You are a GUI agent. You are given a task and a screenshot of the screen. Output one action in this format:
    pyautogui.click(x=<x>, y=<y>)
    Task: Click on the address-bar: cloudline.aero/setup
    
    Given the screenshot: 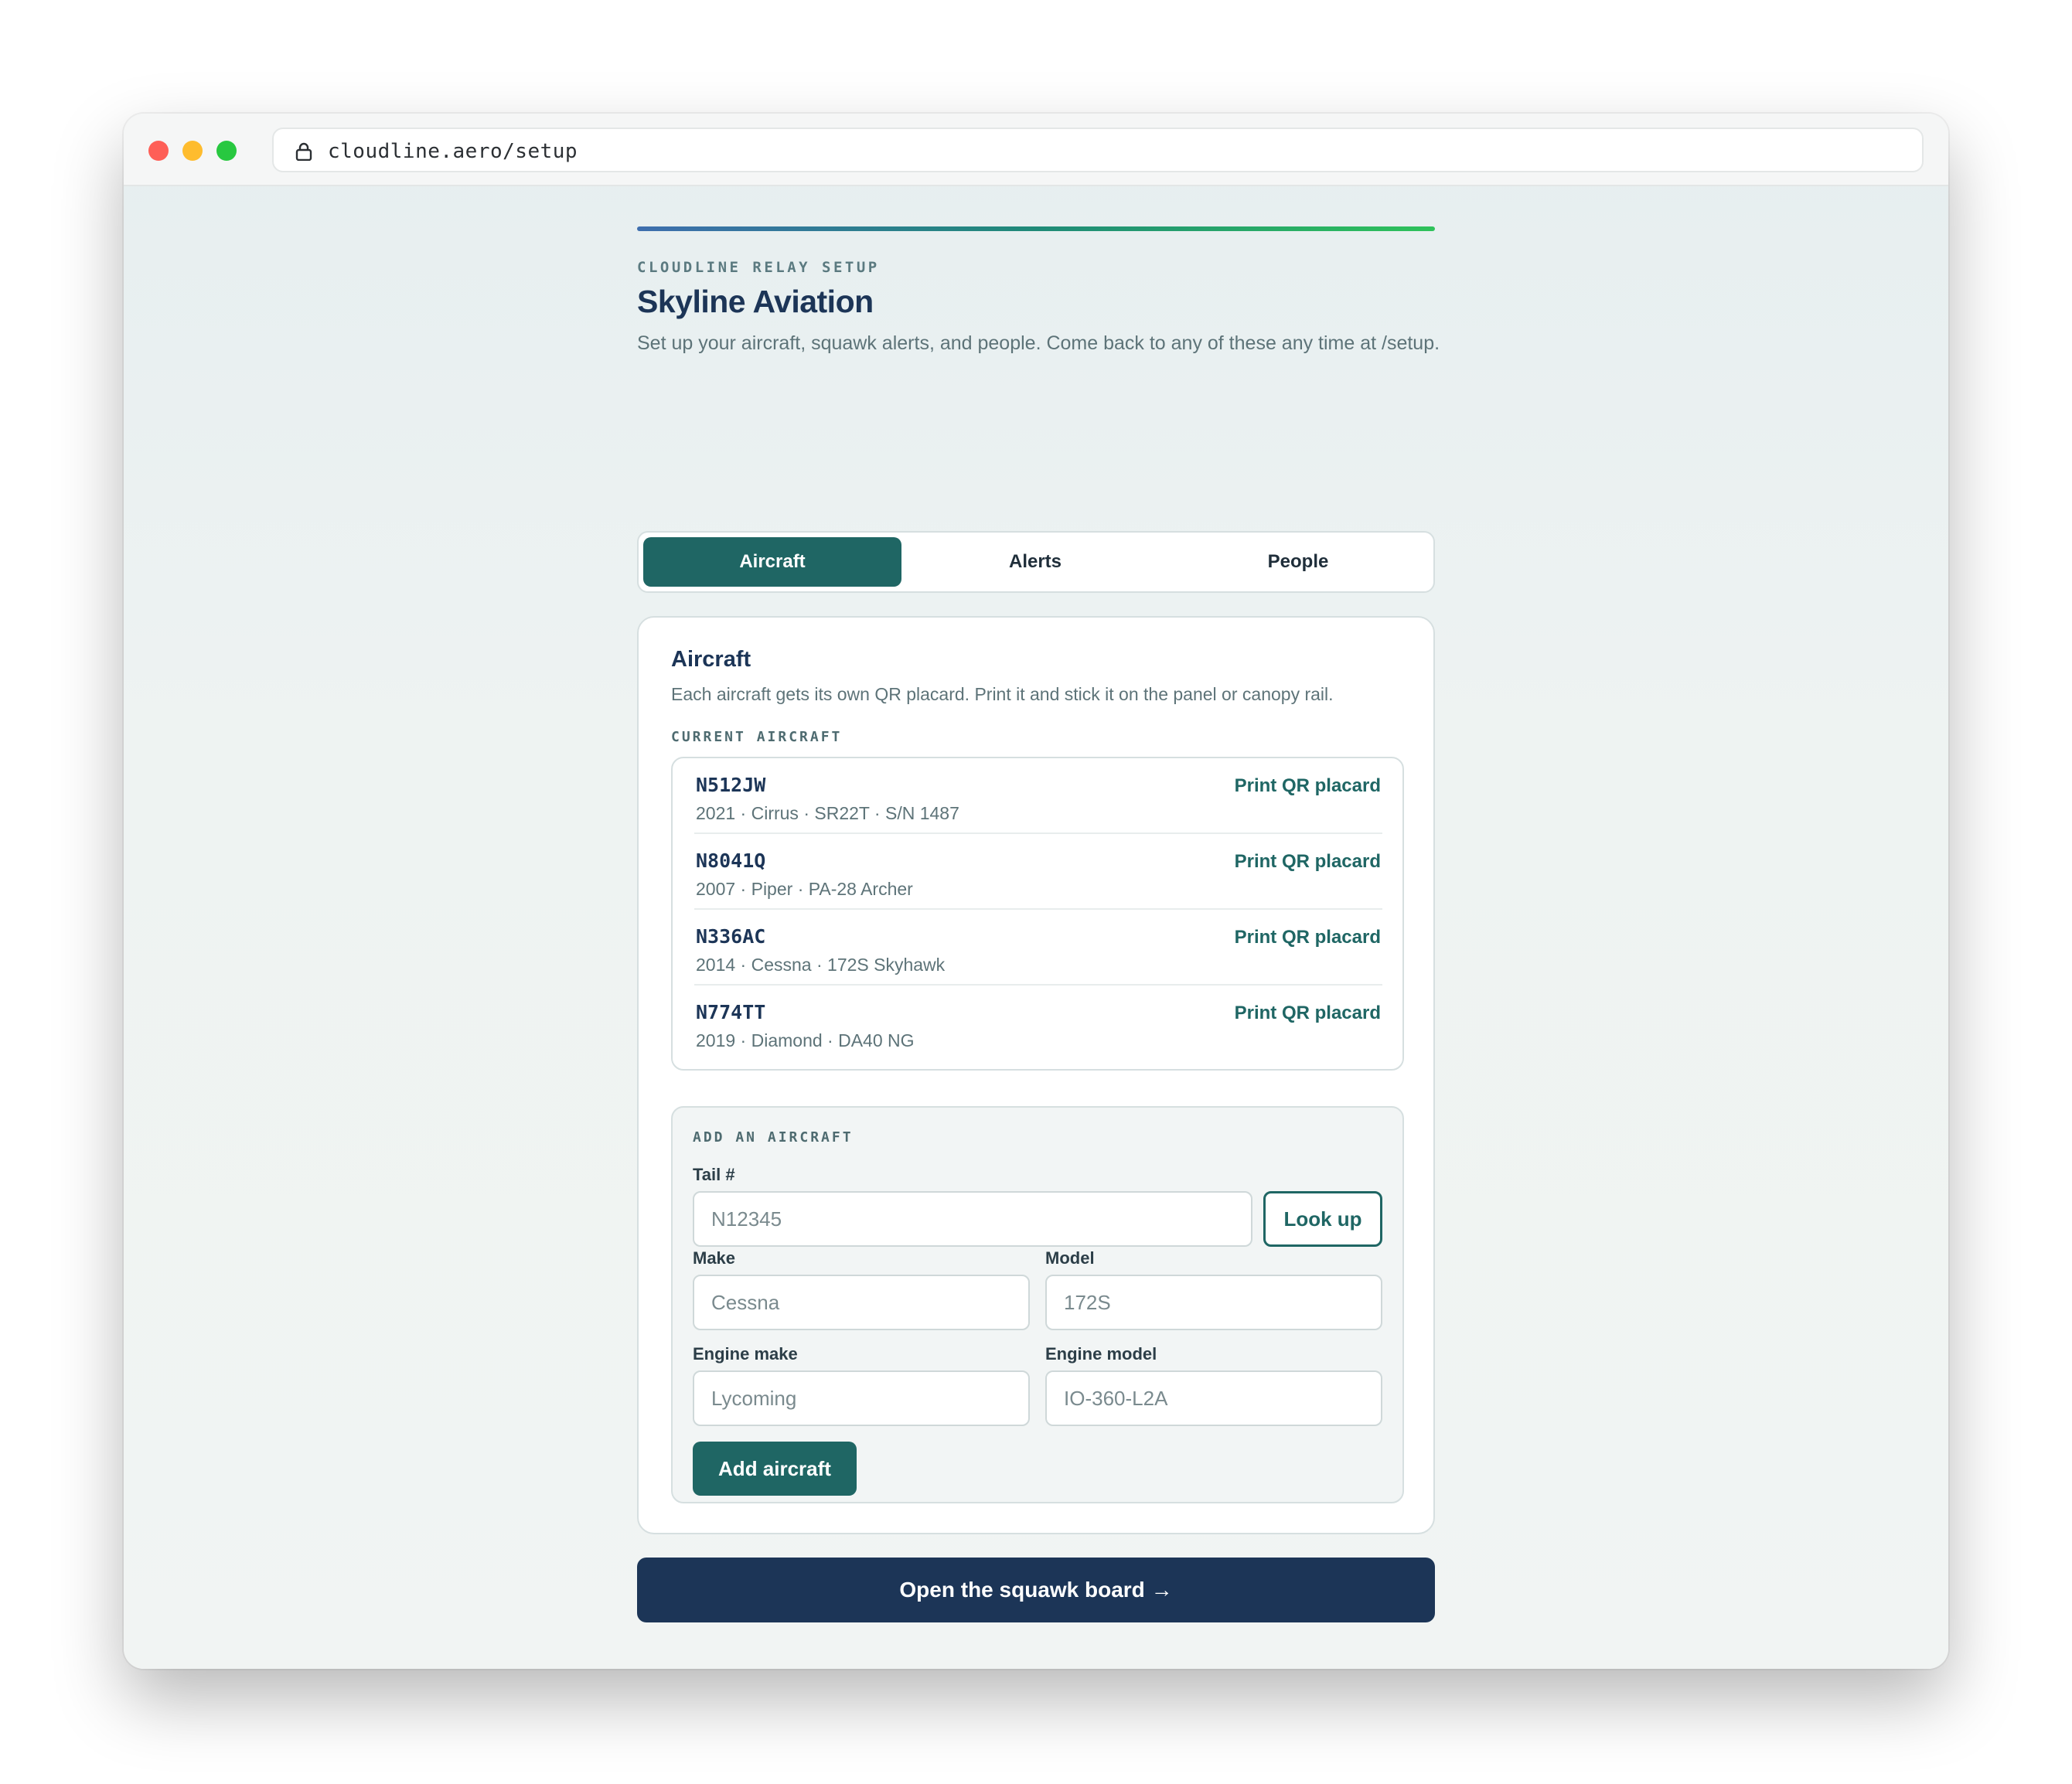 What is the action you would take?
    pyautogui.click(x=1098, y=150)
    